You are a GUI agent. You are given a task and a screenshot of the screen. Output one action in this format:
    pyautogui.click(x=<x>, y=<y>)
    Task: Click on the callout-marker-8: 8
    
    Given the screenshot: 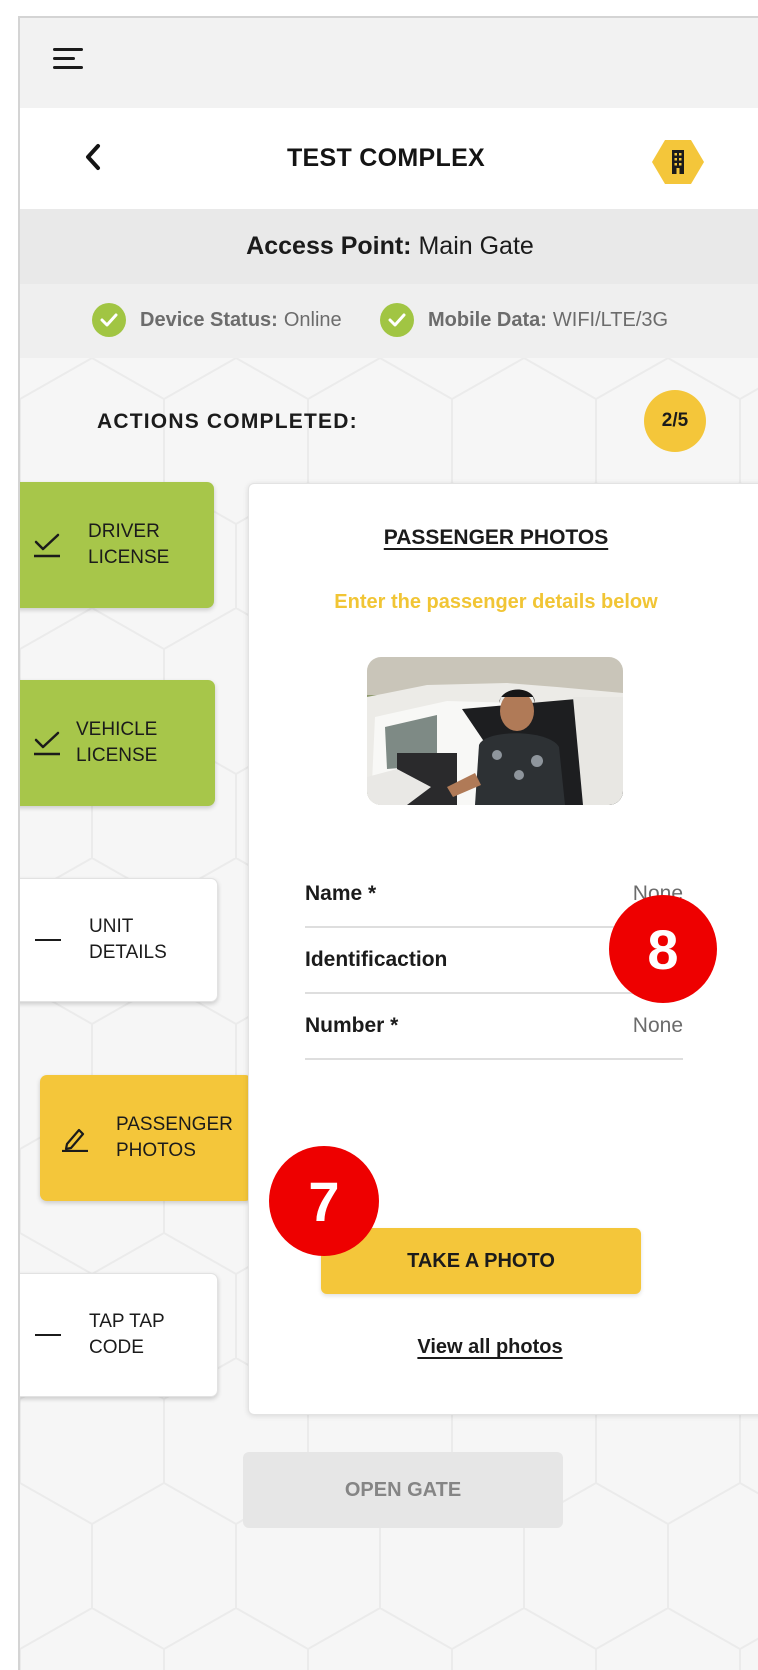 What is the action you would take?
    pyautogui.click(x=663, y=949)
    